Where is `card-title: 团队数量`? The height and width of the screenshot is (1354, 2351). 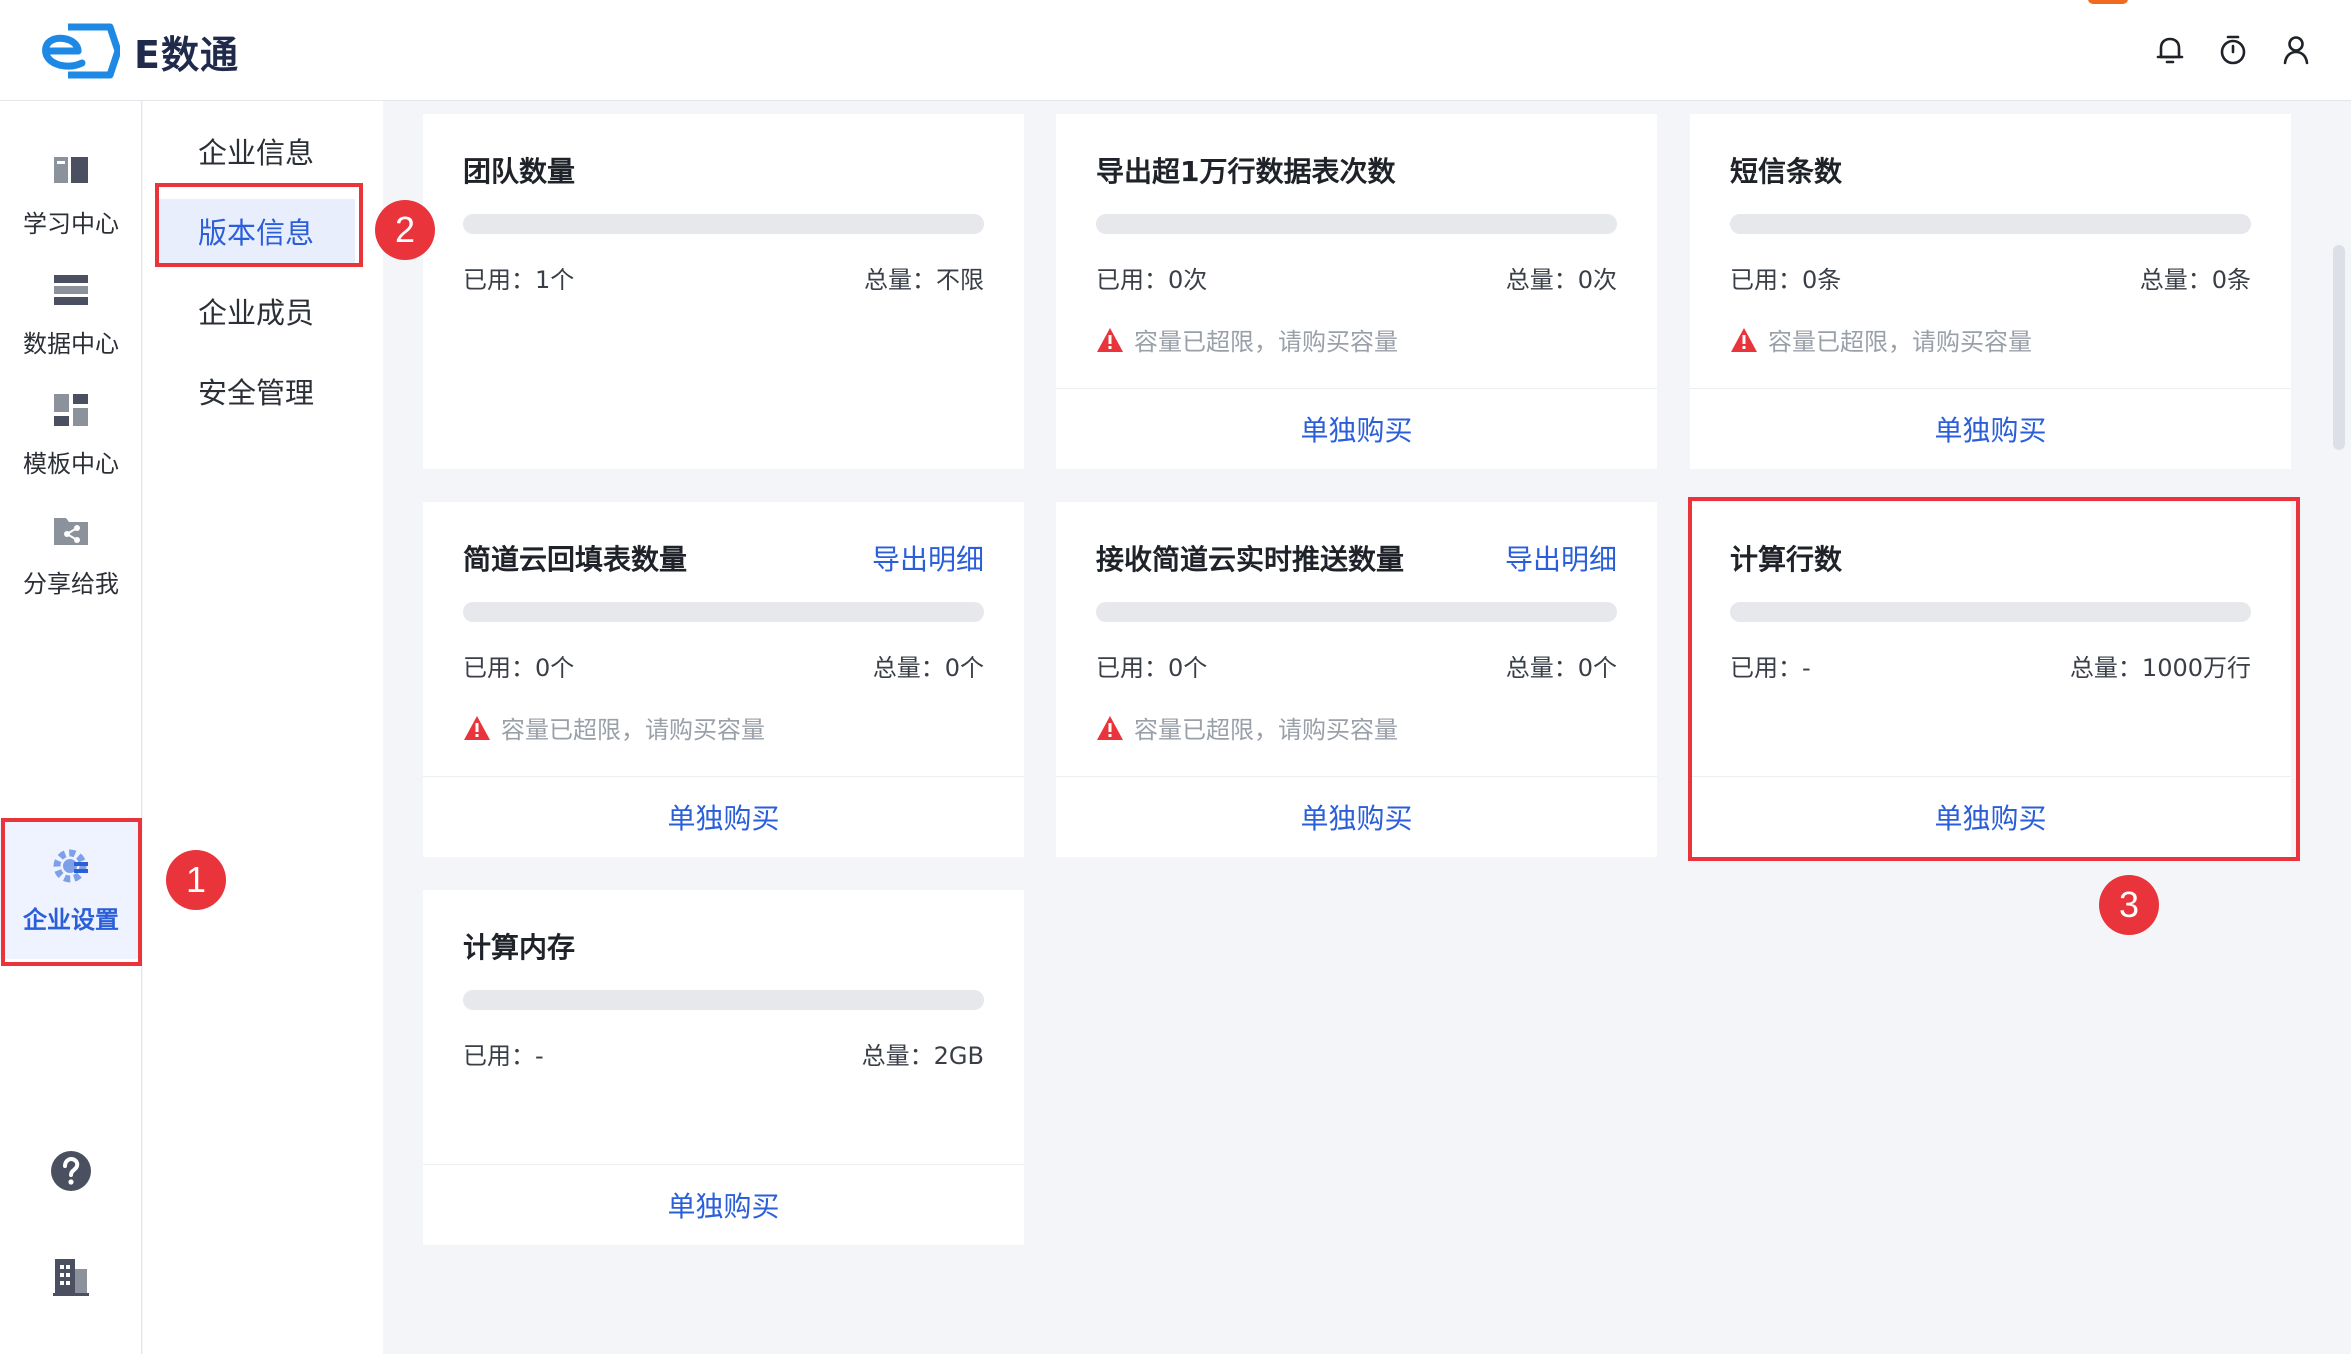
card-title: 团队数量 is located at coordinates (519, 171).